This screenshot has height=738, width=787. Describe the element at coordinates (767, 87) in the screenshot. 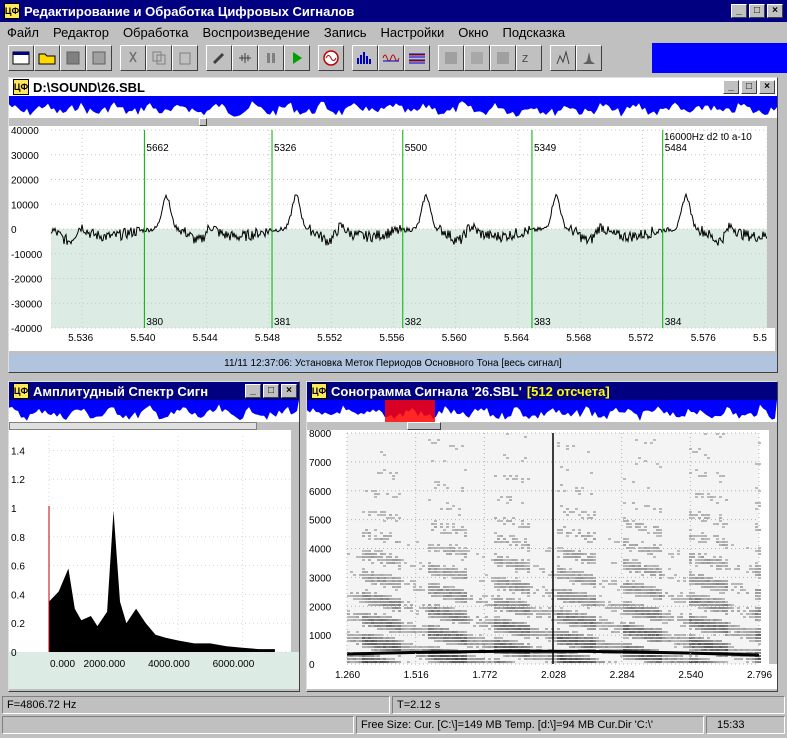

I see `waveform-close-button: ×` at that location.